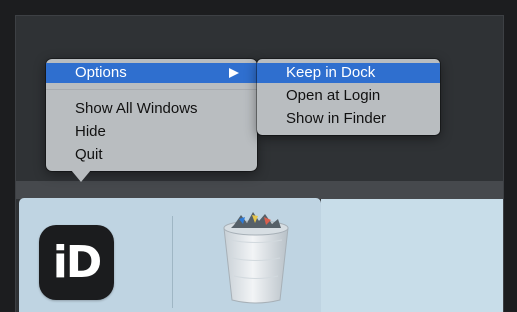 This screenshot has height=312, width=517. I want to click on show-all-windows-label: Show All Windows, so click(136, 108).